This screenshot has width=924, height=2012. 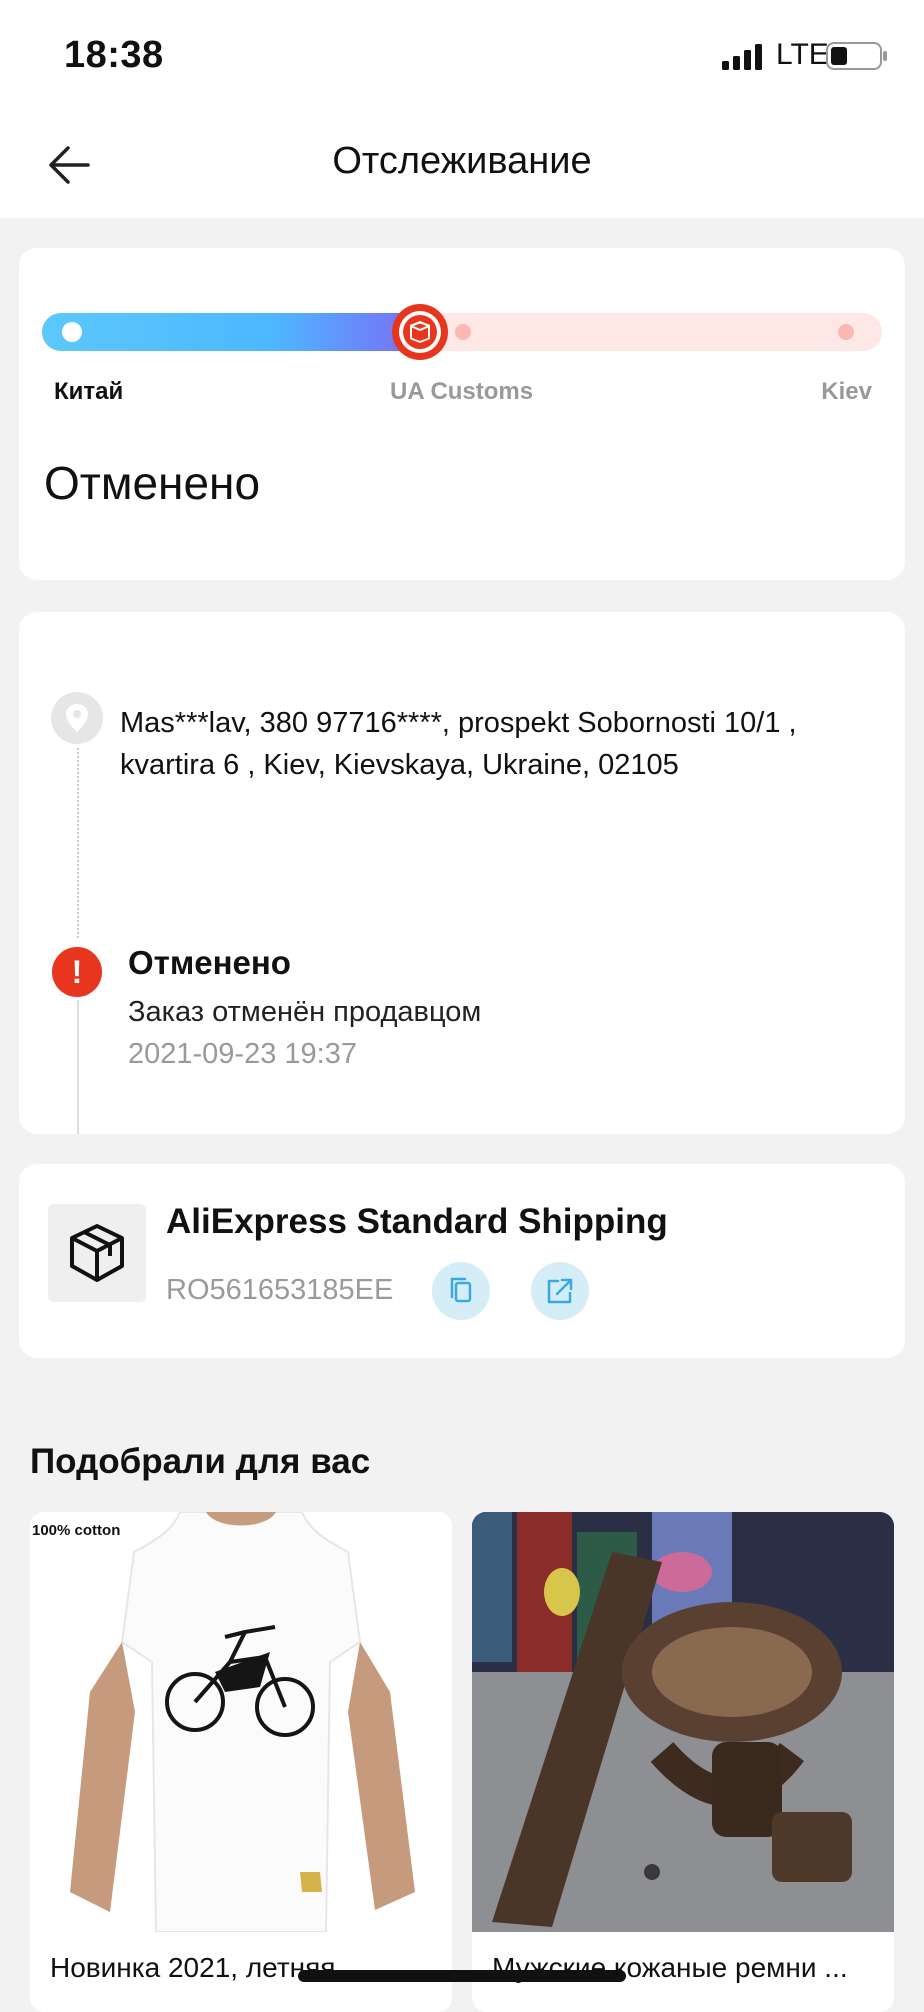 What do you see at coordinates (114, 55) in the screenshot?
I see `status-time: 18:38` at bounding box center [114, 55].